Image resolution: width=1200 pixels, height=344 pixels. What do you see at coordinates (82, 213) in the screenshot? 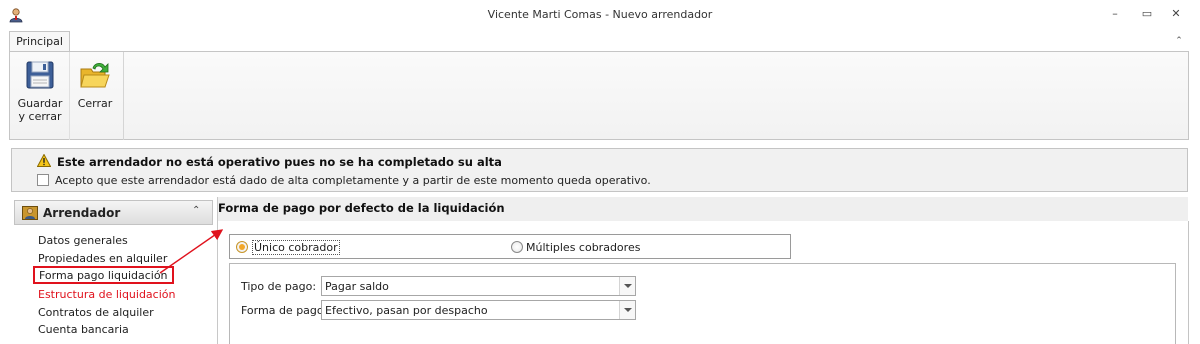
I see `nav-group-label: Arrendador` at bounding box center [82, 213].